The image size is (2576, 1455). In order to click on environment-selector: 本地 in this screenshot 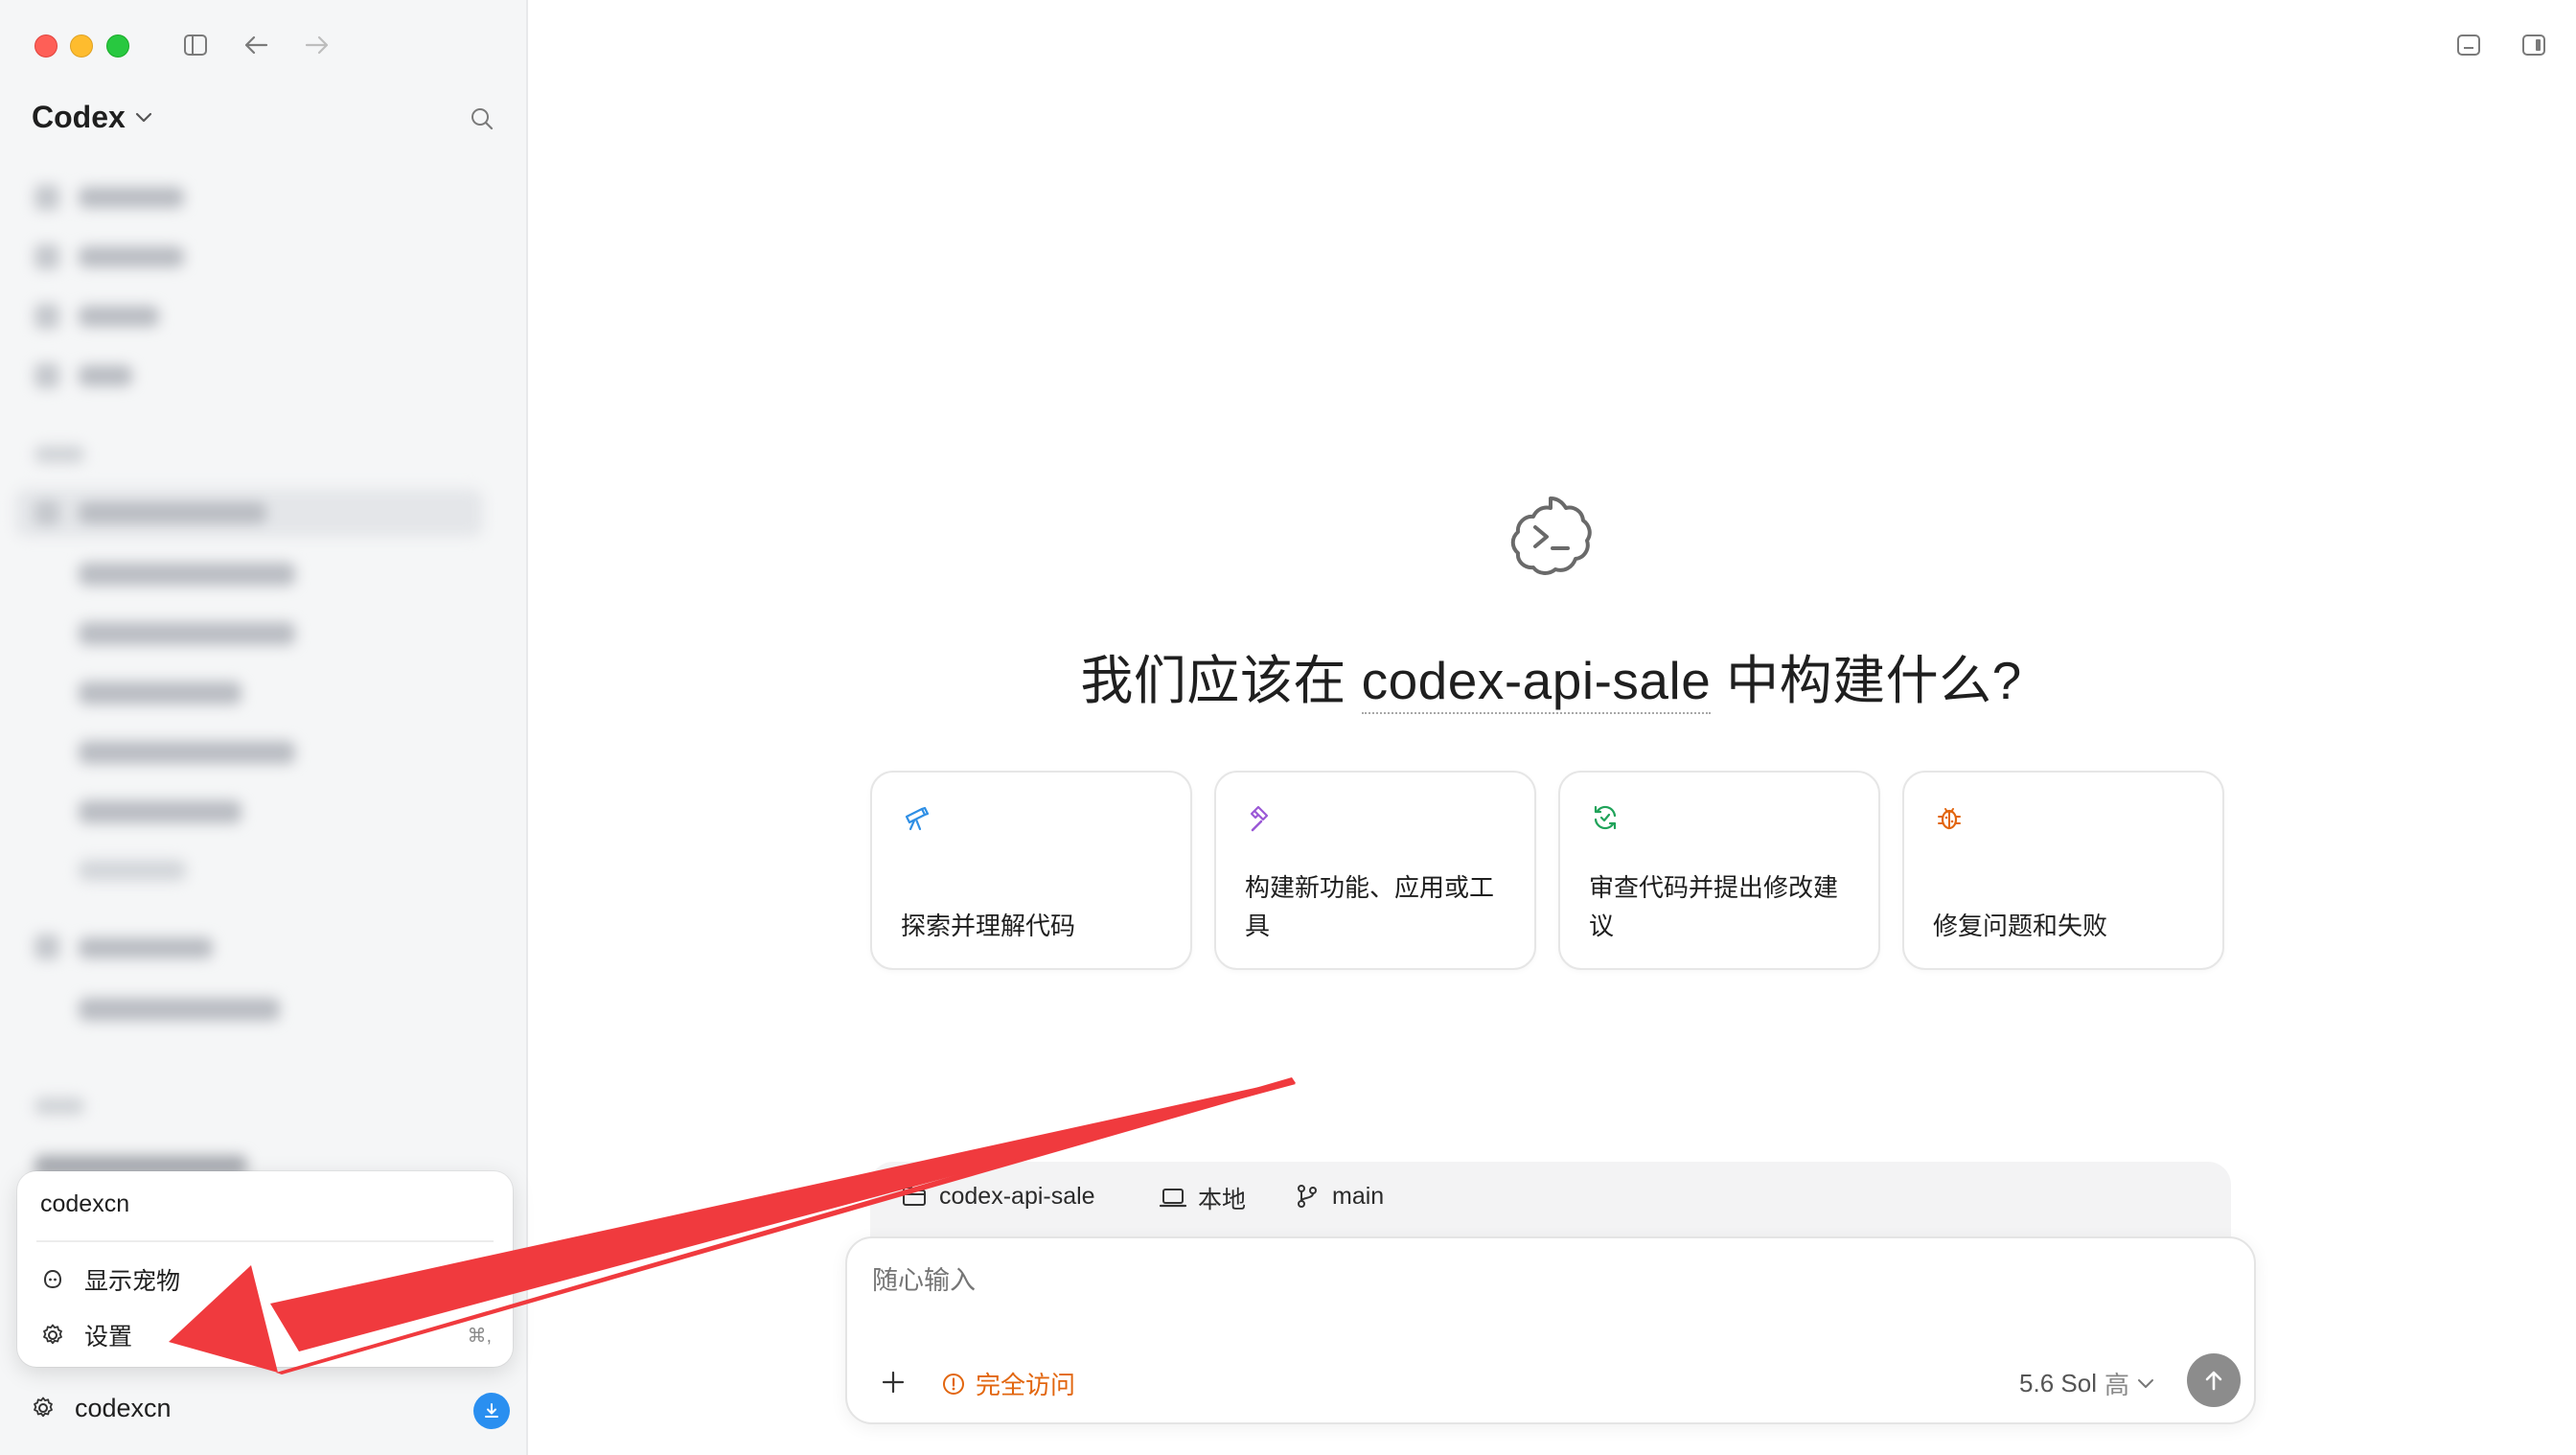, I will do `click(1202, 1198)`.